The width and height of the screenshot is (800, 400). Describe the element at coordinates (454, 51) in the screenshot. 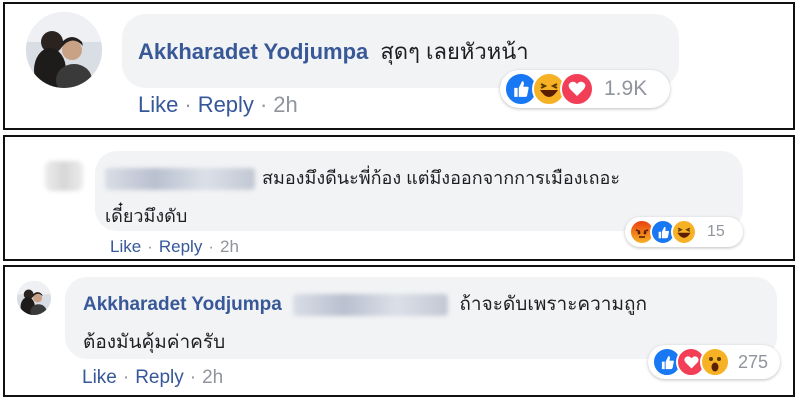

I see `comment-text: สุดๆ เลยหัวหน้า` at that location.